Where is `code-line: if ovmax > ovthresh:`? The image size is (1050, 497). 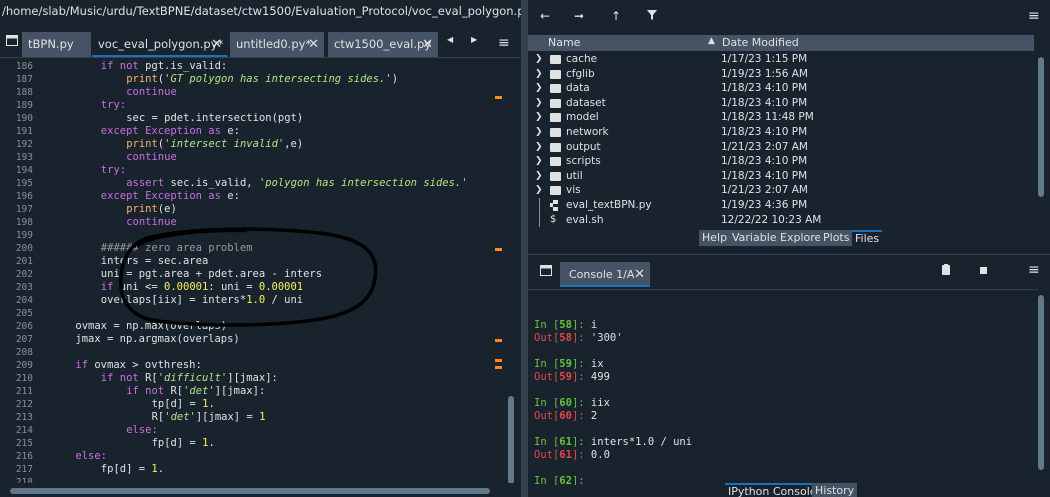 code-line: if ovmax > ovthresh: is located at coordinates (138, 365).